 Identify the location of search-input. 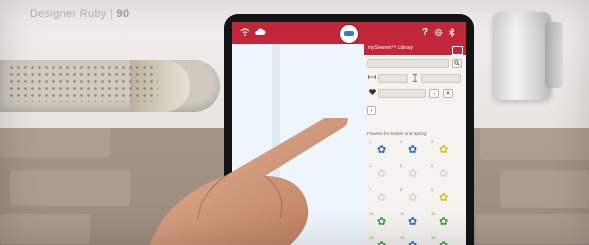
(408, 63).